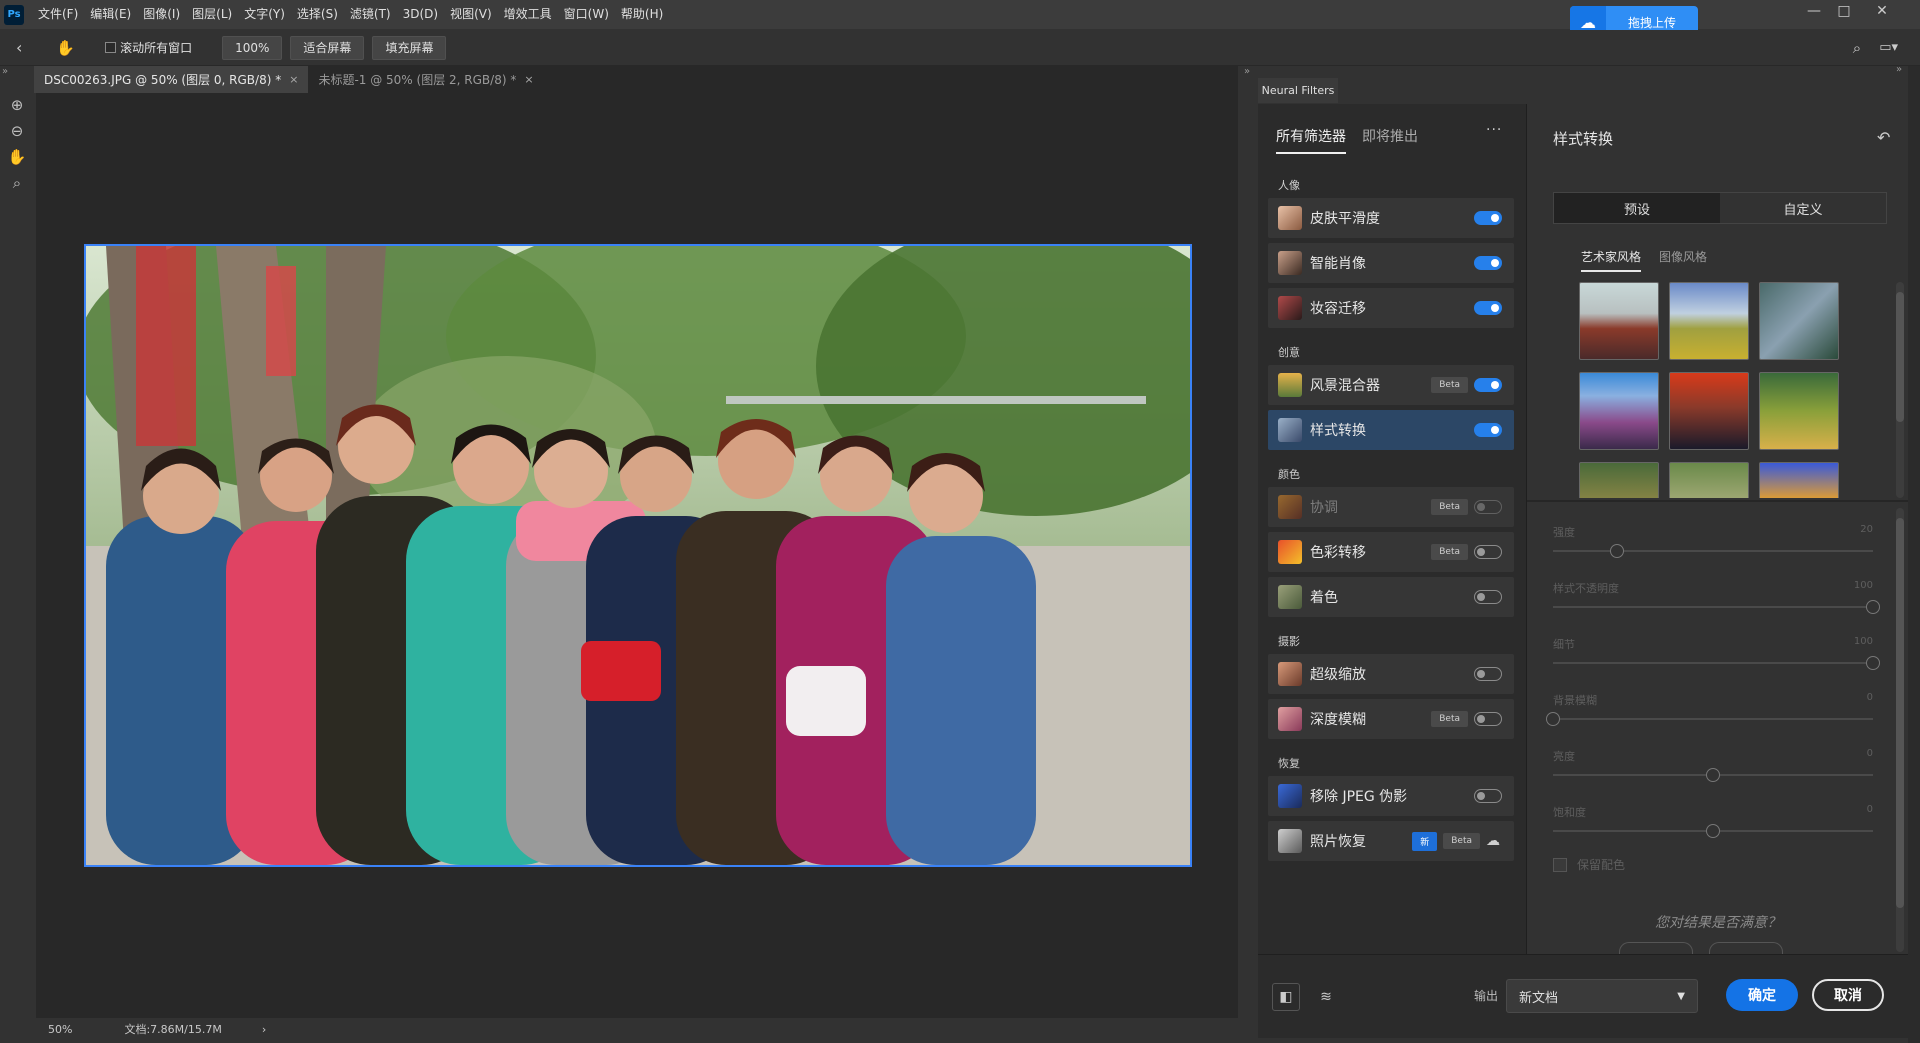 The height and width of the screenshot is (1043, 1920). I want to click on filter-super-zoom: 超级缩放, so click(1391, 674).